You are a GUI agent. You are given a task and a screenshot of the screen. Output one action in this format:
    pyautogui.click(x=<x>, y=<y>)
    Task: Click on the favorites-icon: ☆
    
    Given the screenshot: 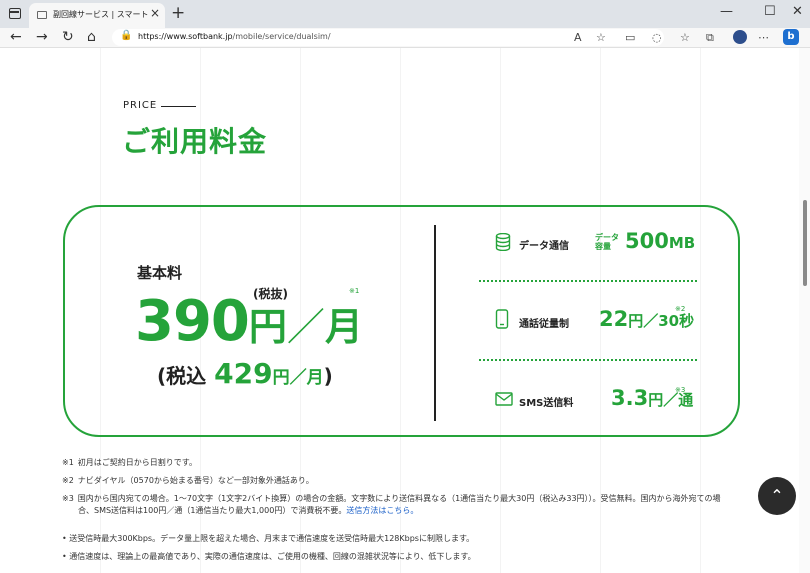 What is the action you would take?
    pyautogui.click(x=685, y=37)
    